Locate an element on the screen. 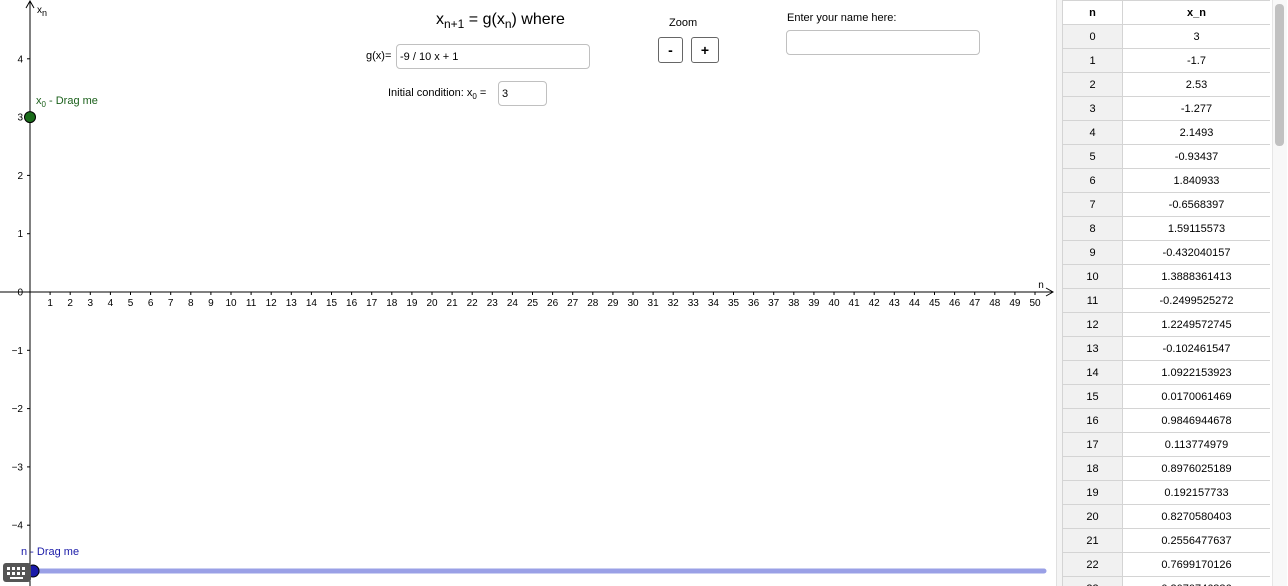  scrollbar-thumb is located at coordinates (1279, 75).